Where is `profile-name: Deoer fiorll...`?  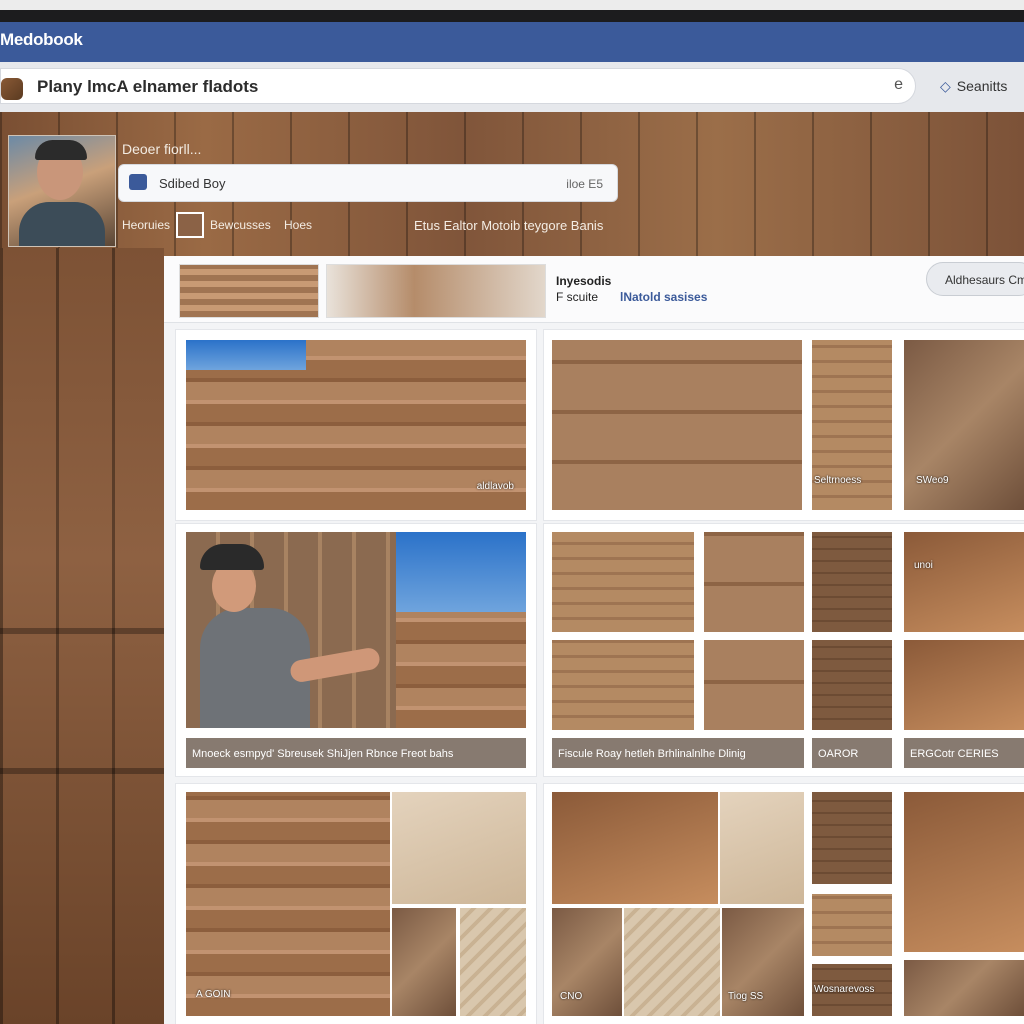 profile-name: Deoer fiorll... is located at coordinates (161, 149).